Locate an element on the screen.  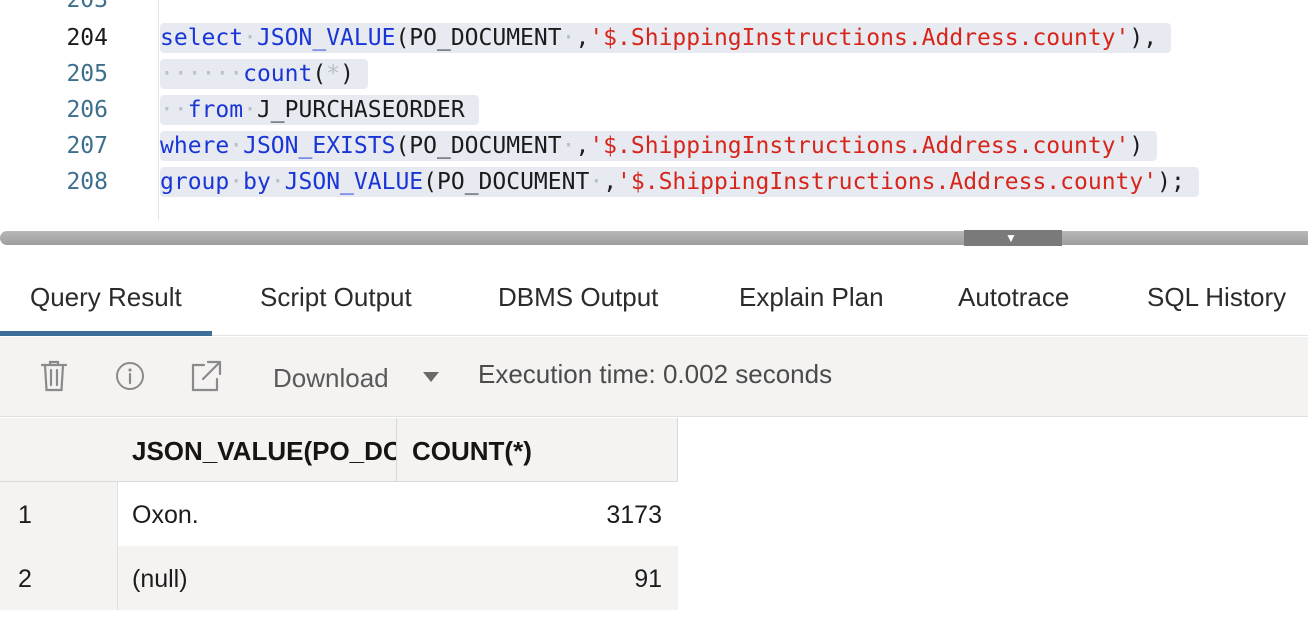
whitespace-marker: ······ is located at coordinates (202, 74).